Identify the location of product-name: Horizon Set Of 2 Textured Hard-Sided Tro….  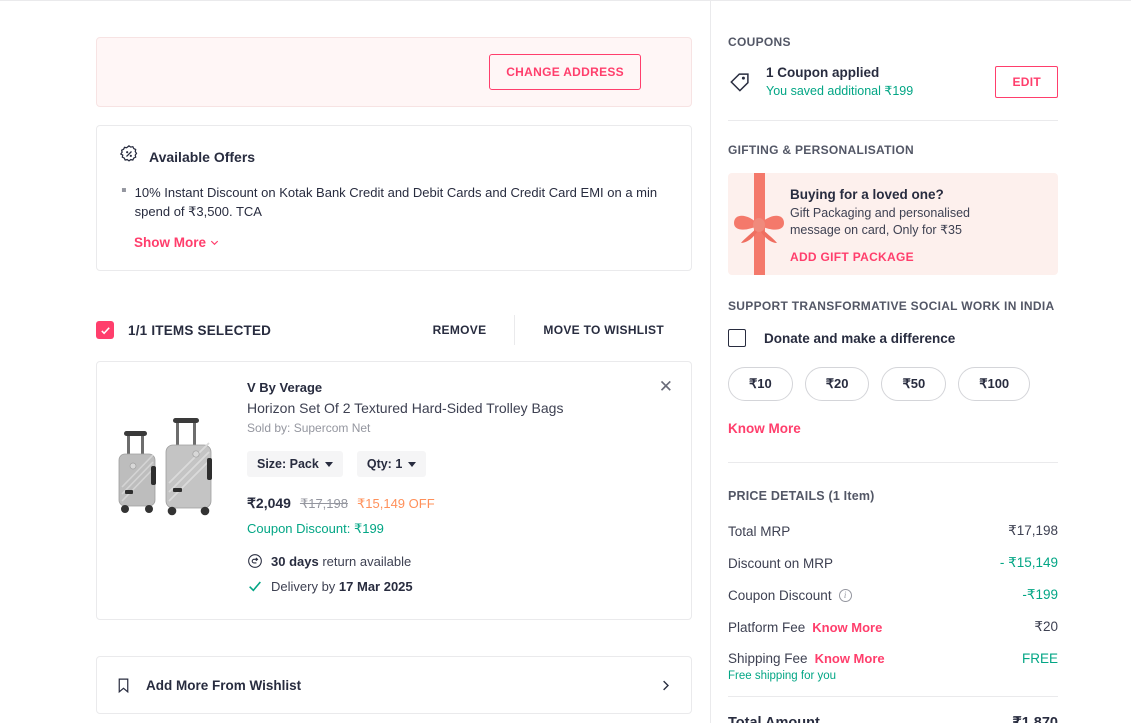
(405, 408).